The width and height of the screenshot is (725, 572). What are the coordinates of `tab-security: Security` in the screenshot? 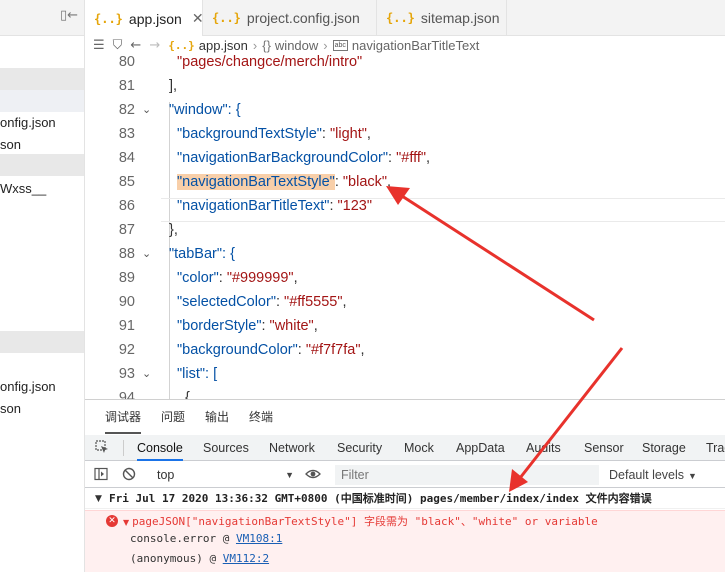 It's located at (359, 448).